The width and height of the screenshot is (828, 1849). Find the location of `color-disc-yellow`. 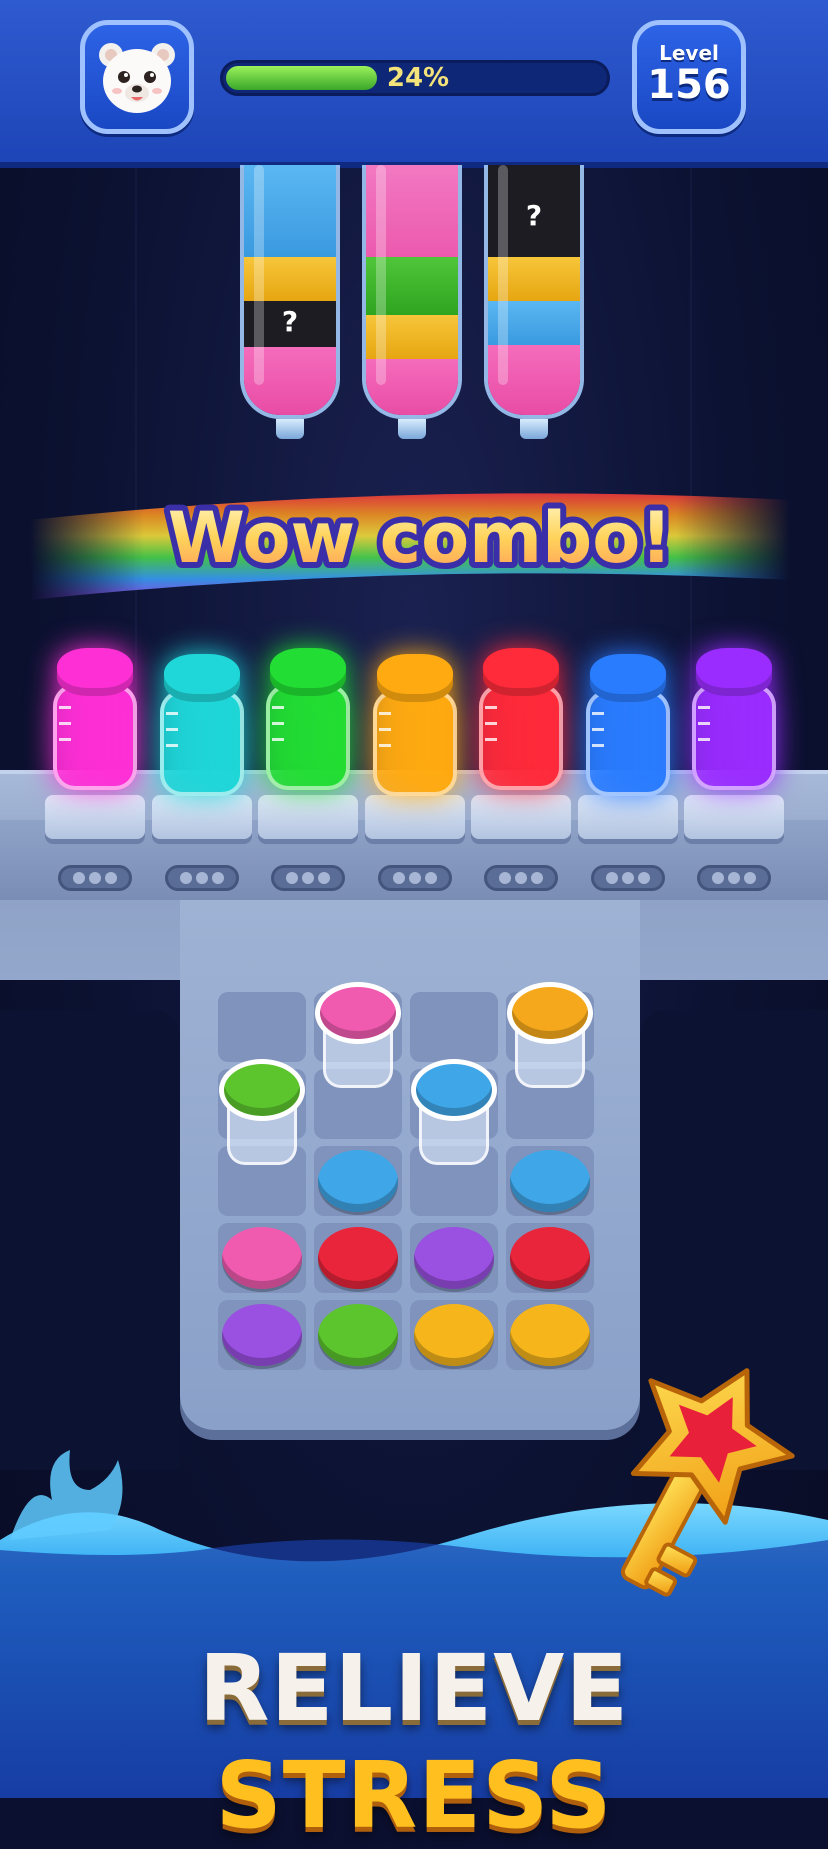

color-disc-yellow is located at coordinates (454, 1335).